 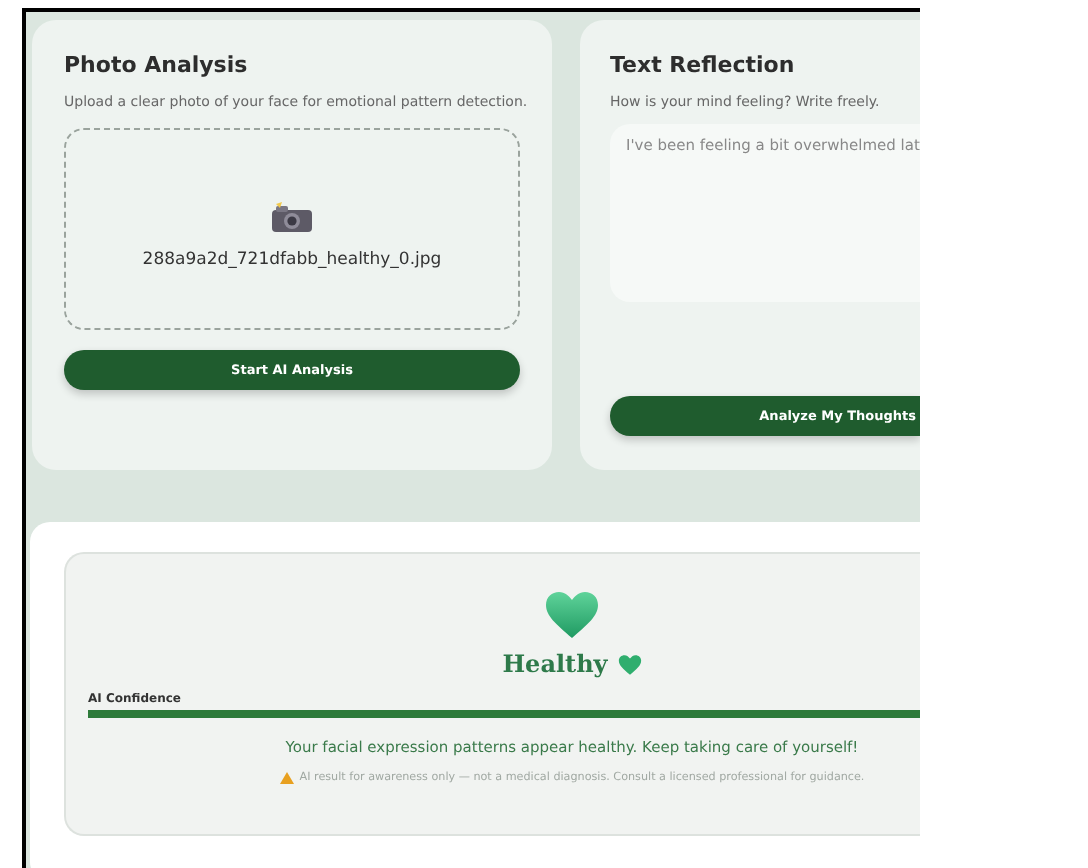 I want to click on upload-dropzone: 288a9a2d_721dfabb_healthy_0.jpg, so click(x=292, y=229).